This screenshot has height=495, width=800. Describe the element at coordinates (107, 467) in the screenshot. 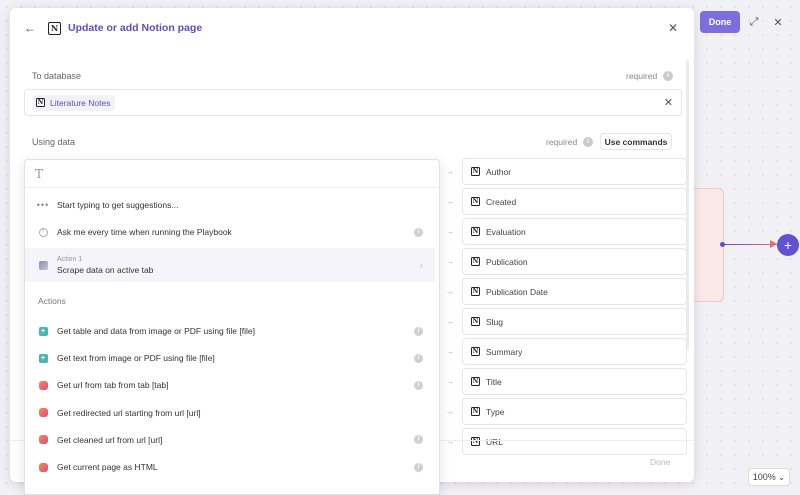

I see `action-item-label: Get current page as HTML` at that location.